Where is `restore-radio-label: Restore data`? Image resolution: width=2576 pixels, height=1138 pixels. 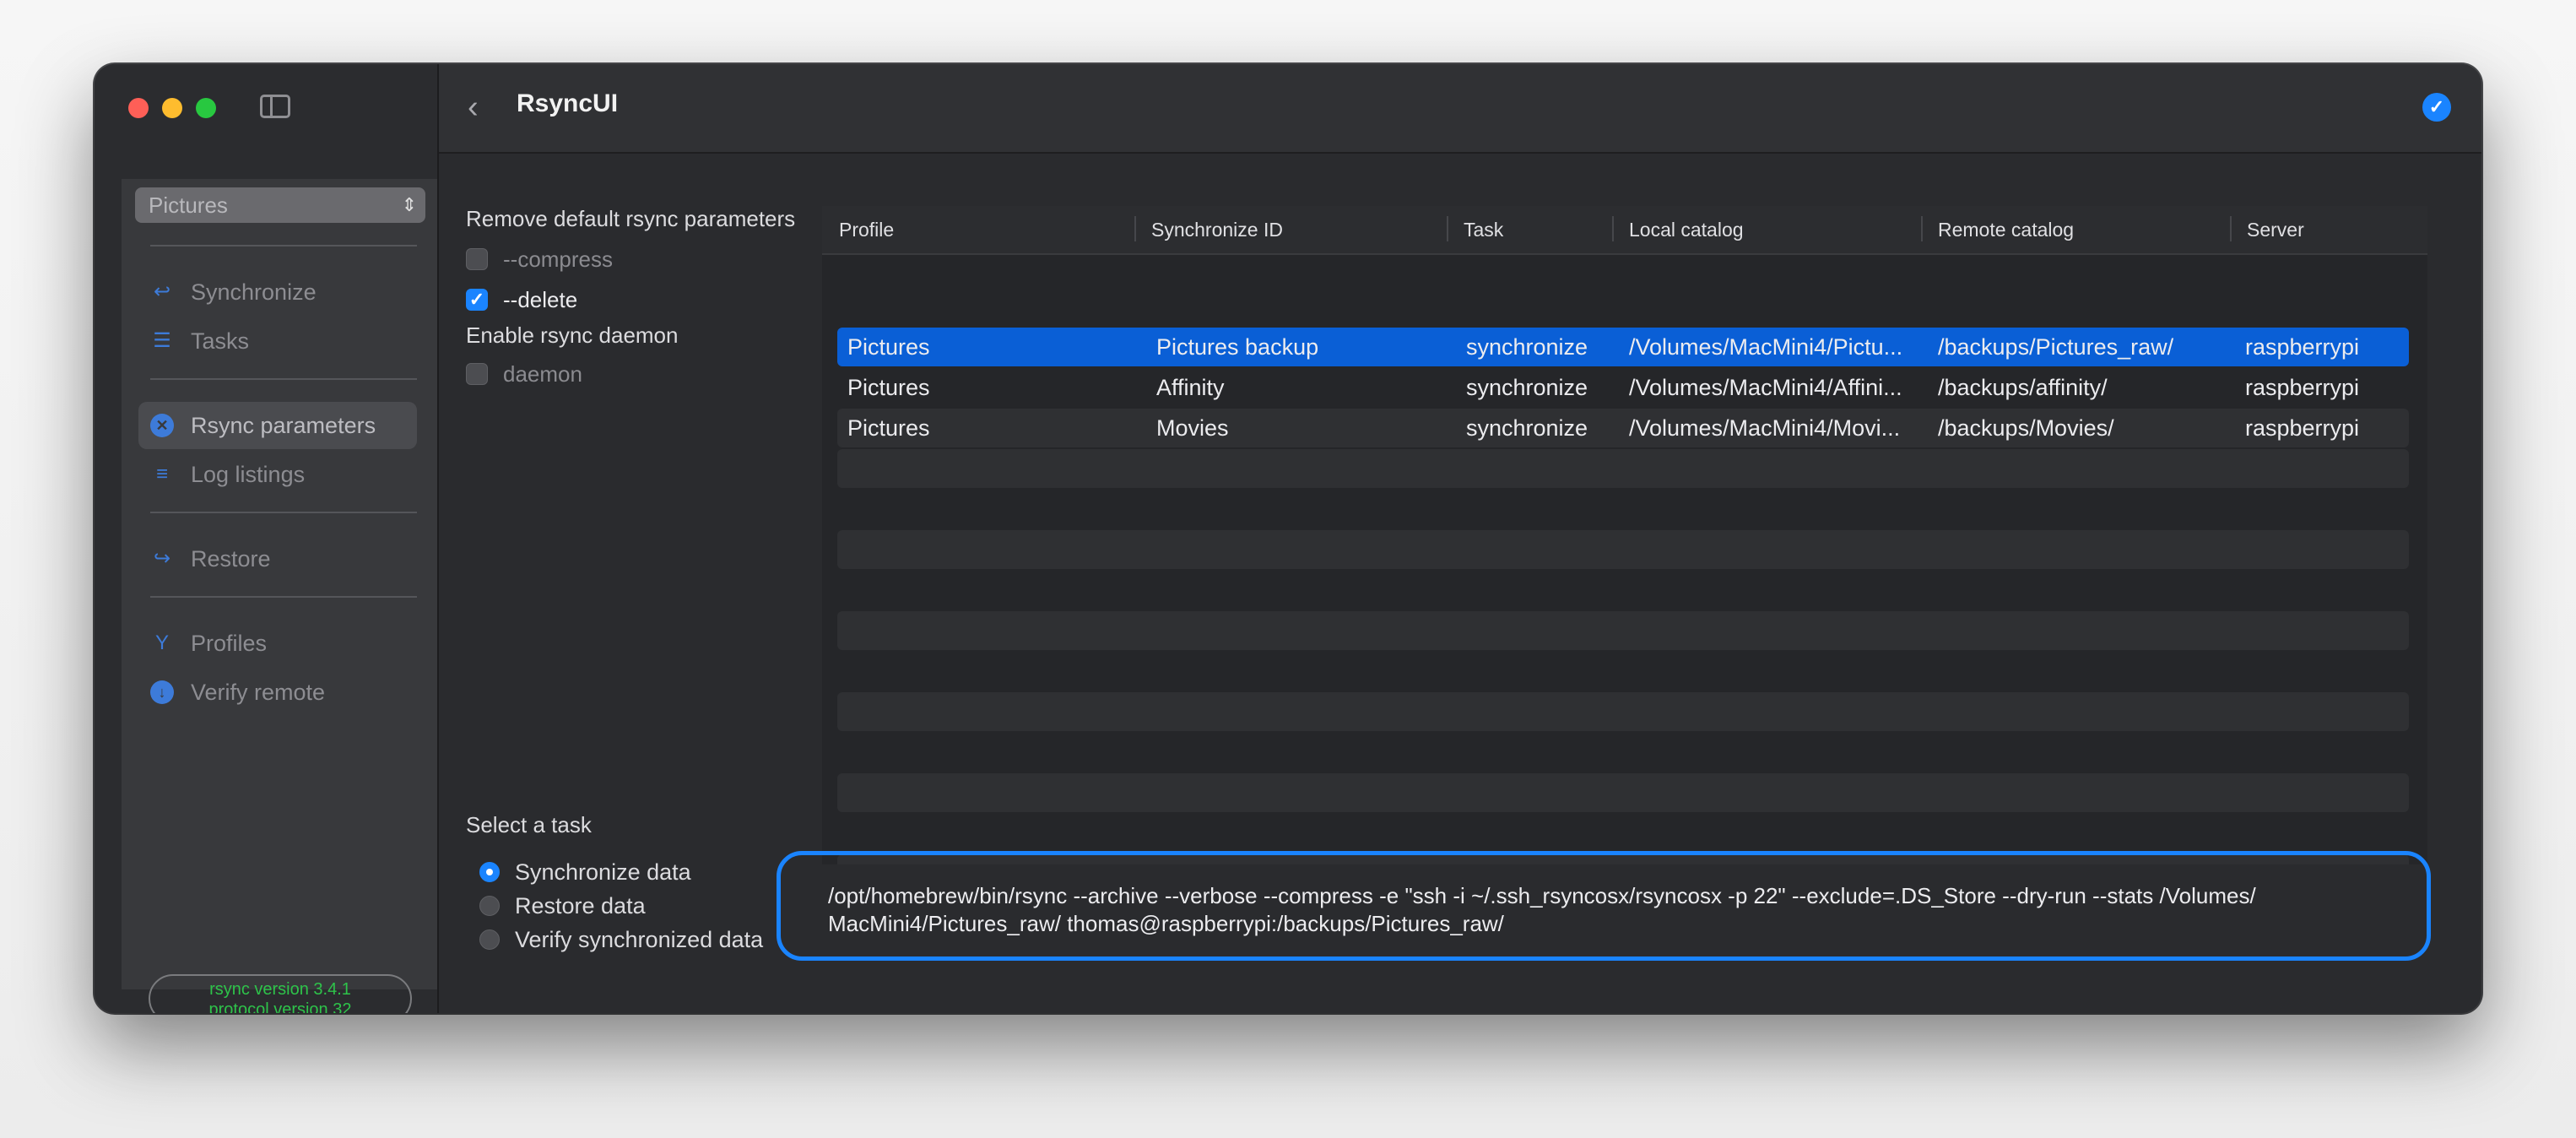 restore-radio-label: Restore data is located at coordinates (580, 906).